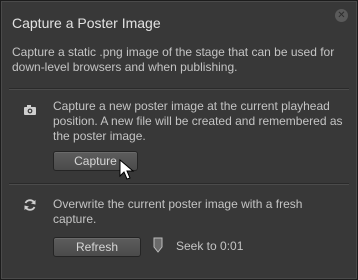  Describe the element at coordinates (30, 205) in the screenshot. I see `refresh-icon` at that location.